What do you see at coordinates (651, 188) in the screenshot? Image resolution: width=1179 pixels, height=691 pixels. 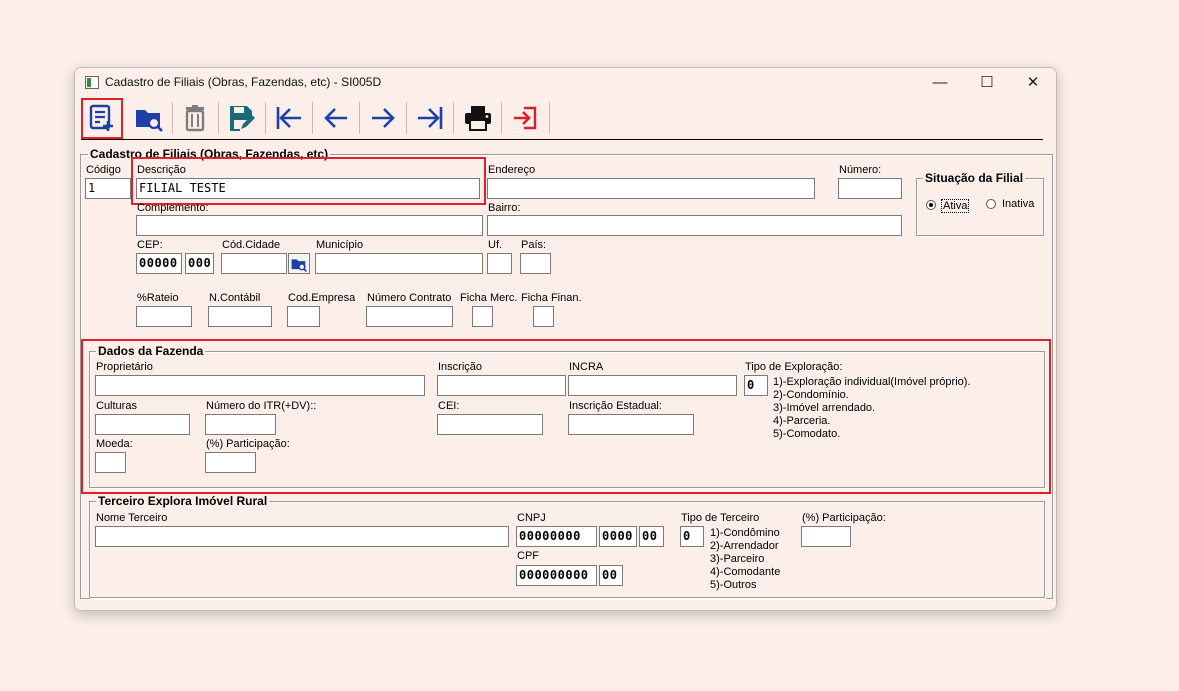 I see `endereco-input` at bounding box center [651, 188].